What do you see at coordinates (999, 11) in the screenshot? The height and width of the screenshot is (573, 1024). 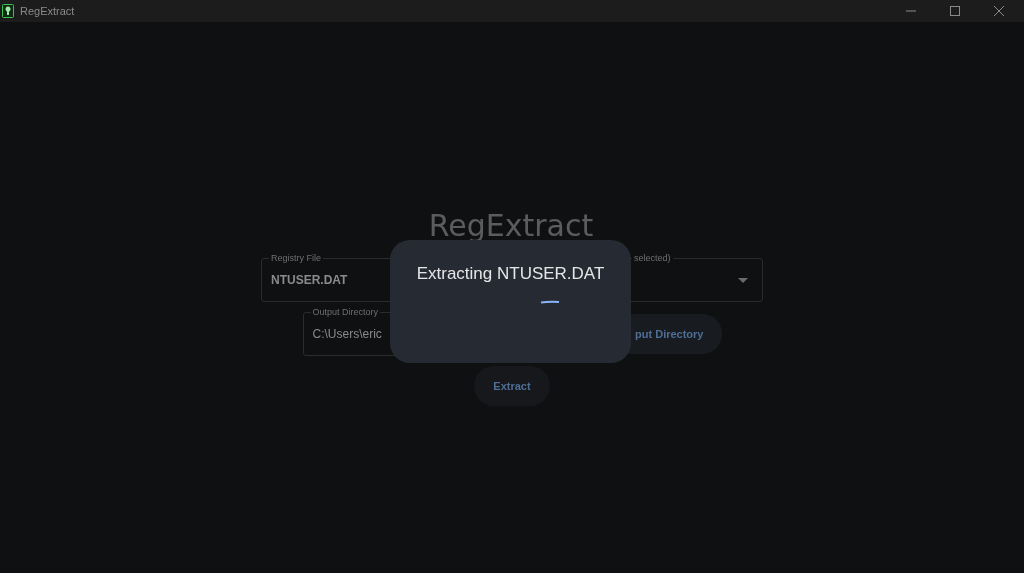 I see `close-icon` at bounding box center [999, 11].